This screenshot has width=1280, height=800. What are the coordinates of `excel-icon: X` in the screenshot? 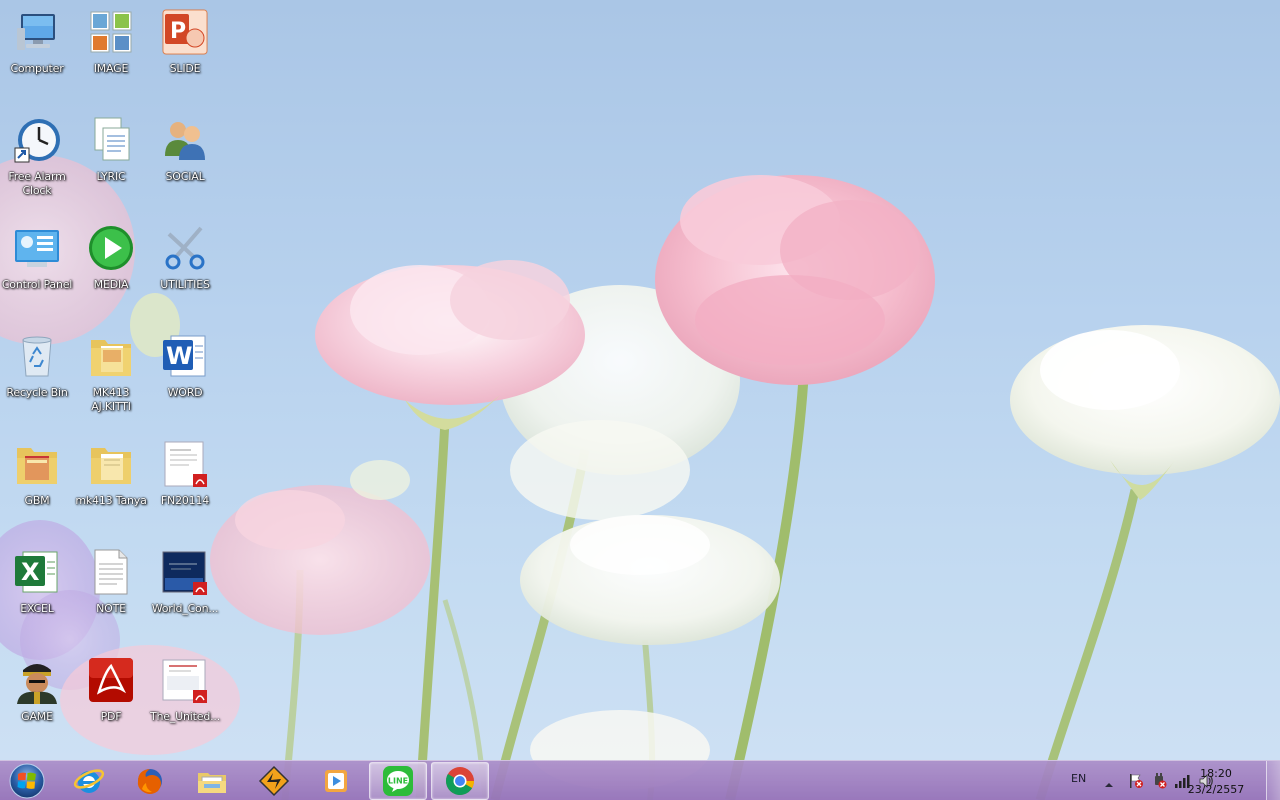 It's located at (36, 572).